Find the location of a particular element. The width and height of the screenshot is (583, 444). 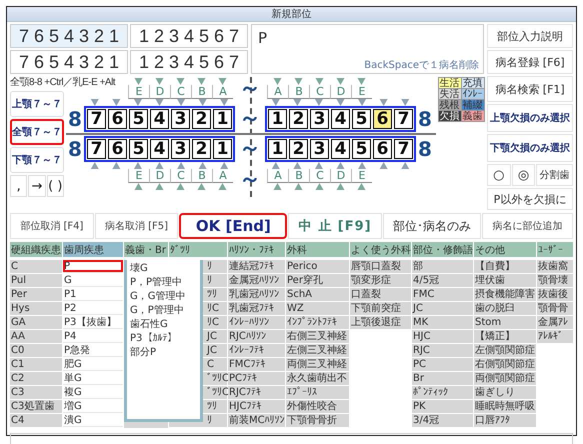

legend-chip: 生活 is located at coordinates (450, 82).